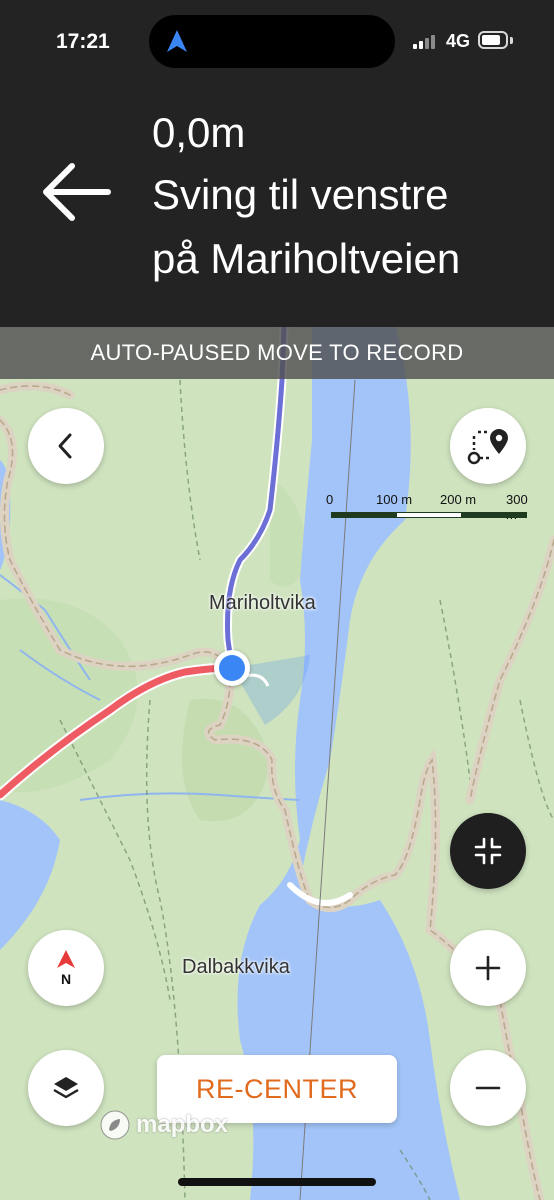  What do you see at coordinates (300, 194) in the screenshot?
I see `turn-instruction-line1: Sving til venstre` at bounding box center [300, 194].